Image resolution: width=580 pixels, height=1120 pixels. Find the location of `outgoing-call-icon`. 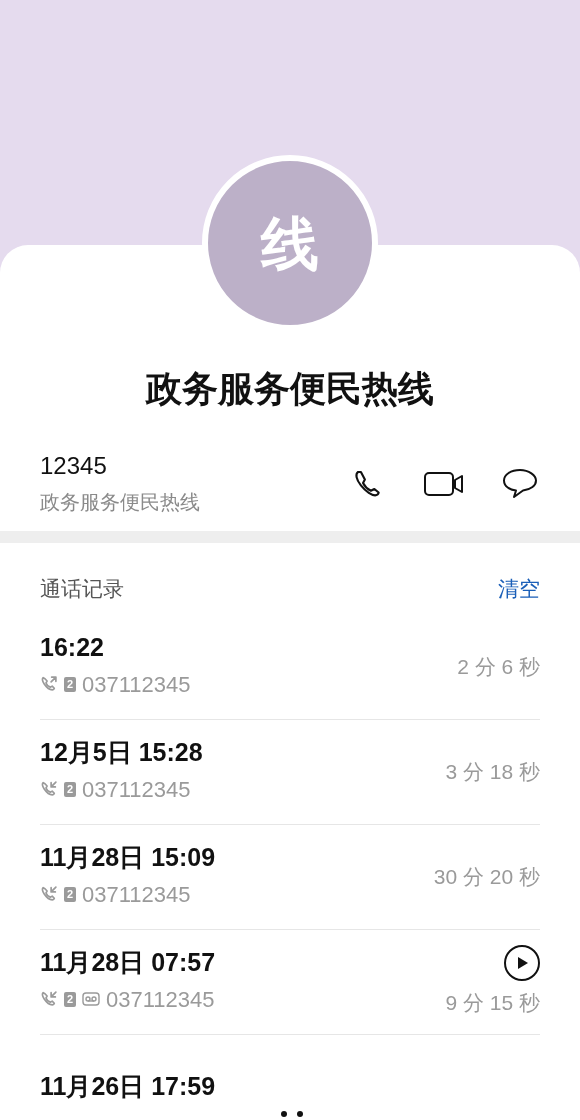

outgoing-call-icon is located at coordinates (49, 684).